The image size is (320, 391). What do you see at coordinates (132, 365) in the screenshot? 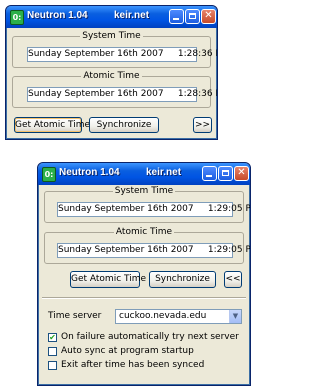
I see `option-label-exit-after-sync: Exit after time has been synced` at bounding box center [132, 365].